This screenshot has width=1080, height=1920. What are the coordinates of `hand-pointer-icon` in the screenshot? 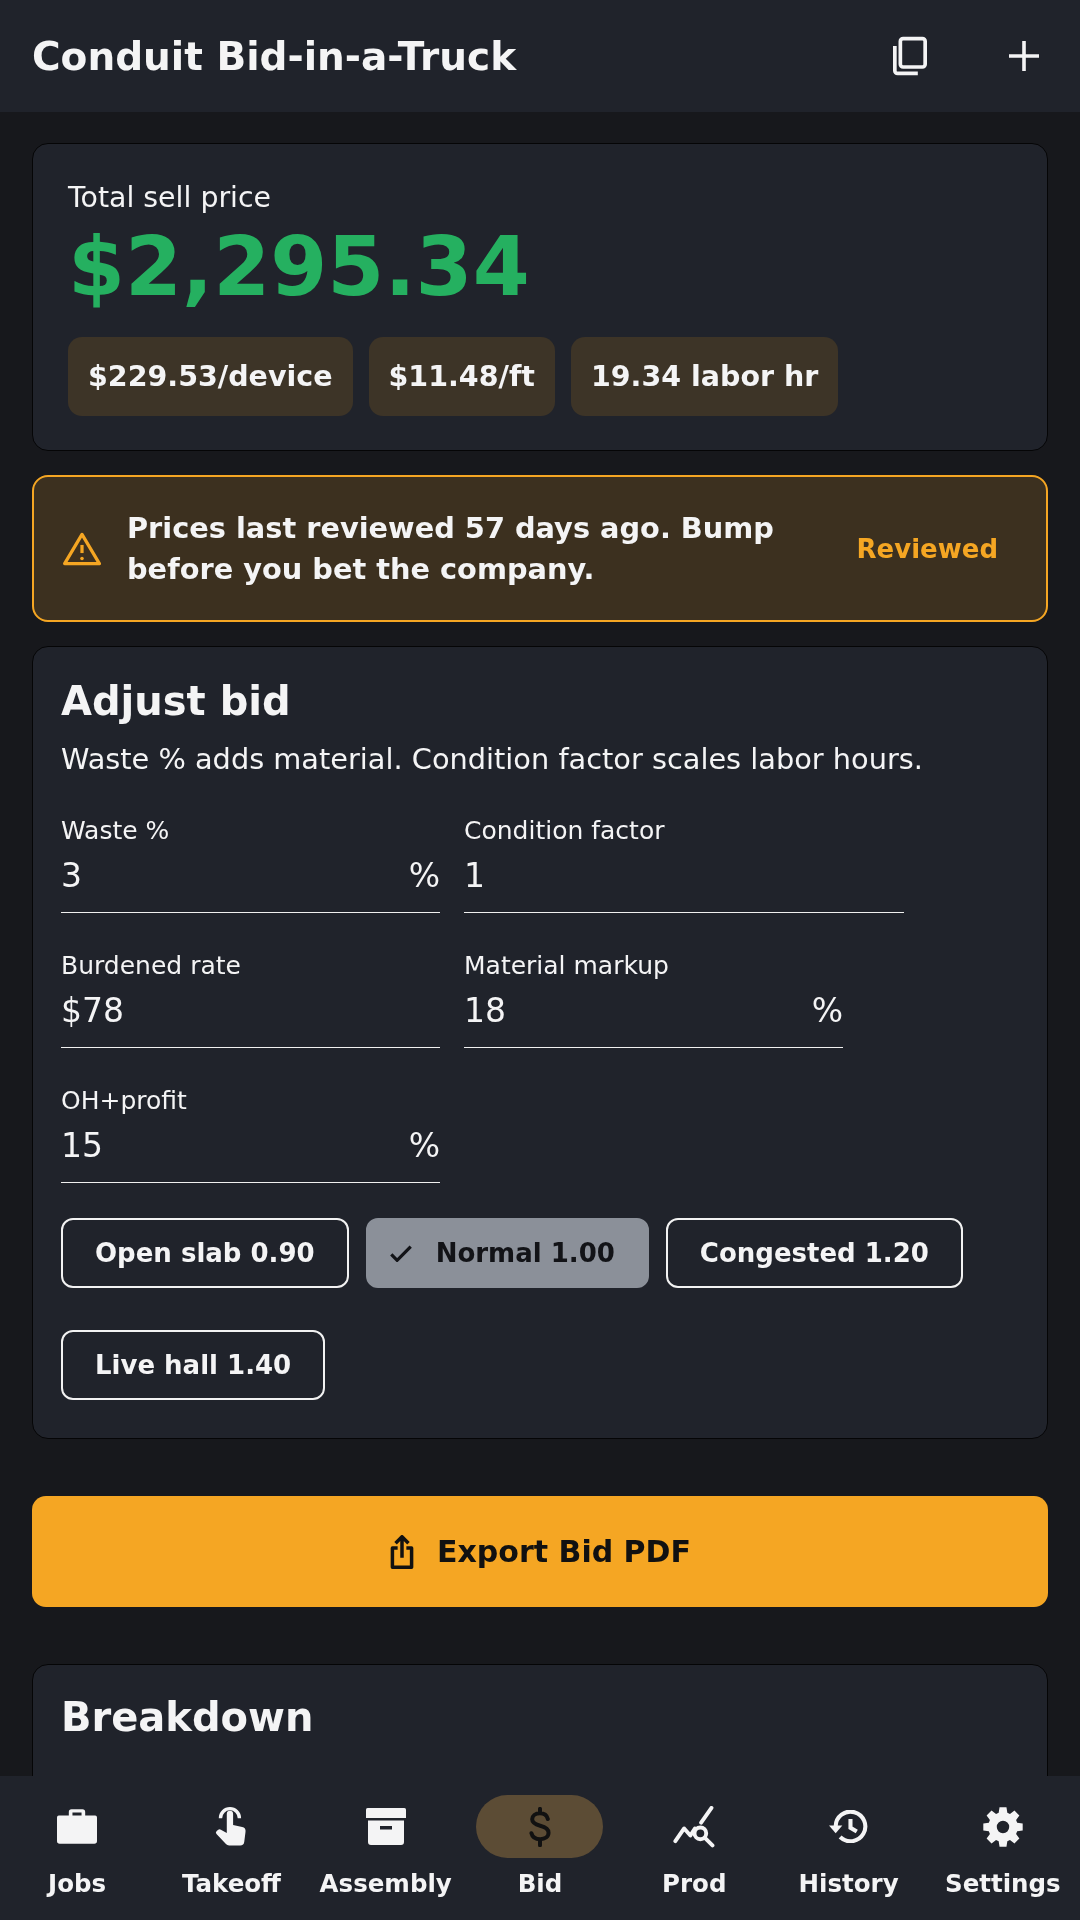 It's located at (231, 1826).